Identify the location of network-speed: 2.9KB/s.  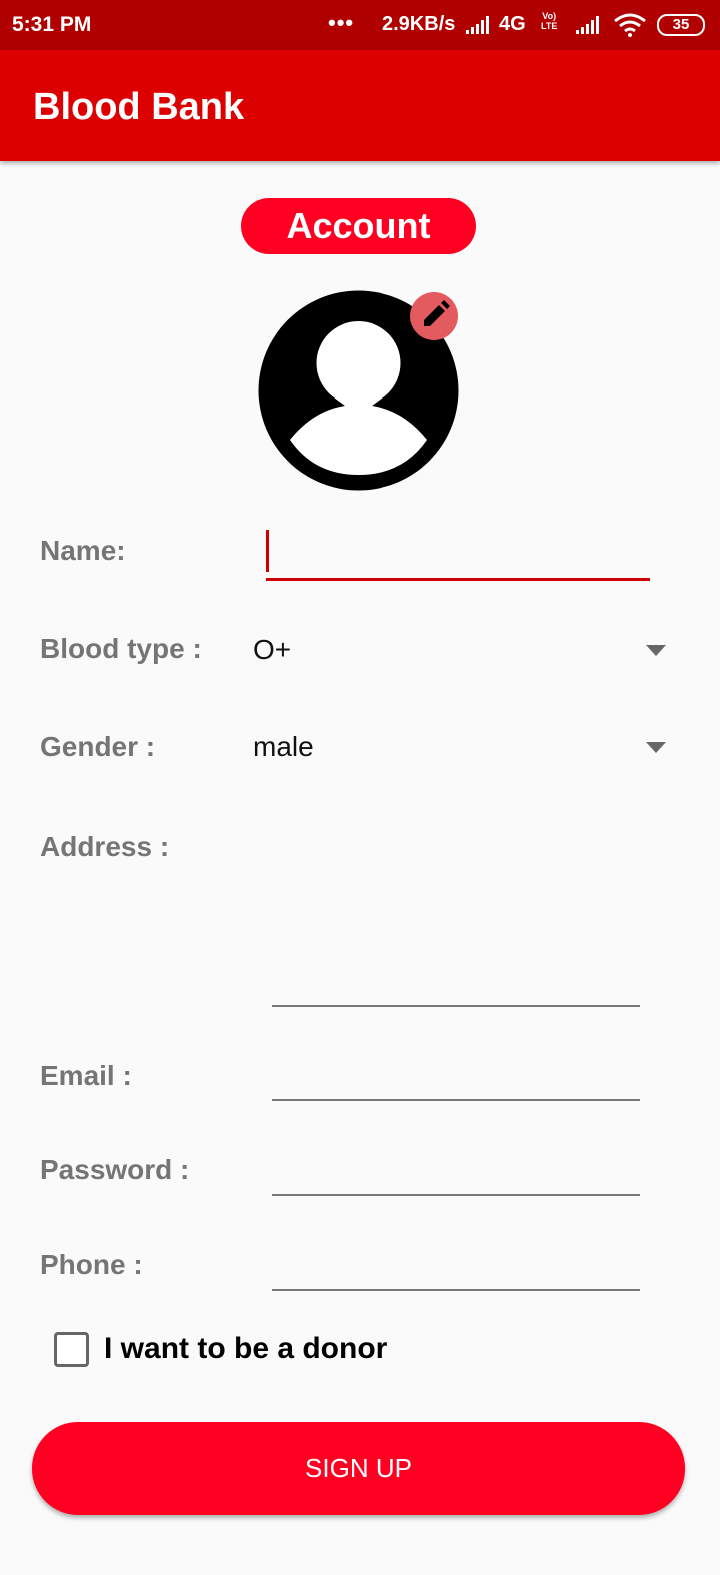
(419, 24).